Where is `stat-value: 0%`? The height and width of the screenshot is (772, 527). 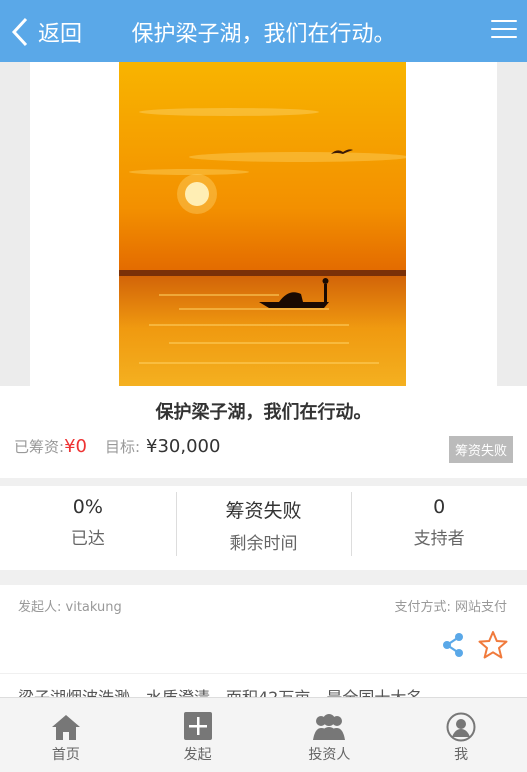
stat-value: 0% is located at coordinates (87, 507).